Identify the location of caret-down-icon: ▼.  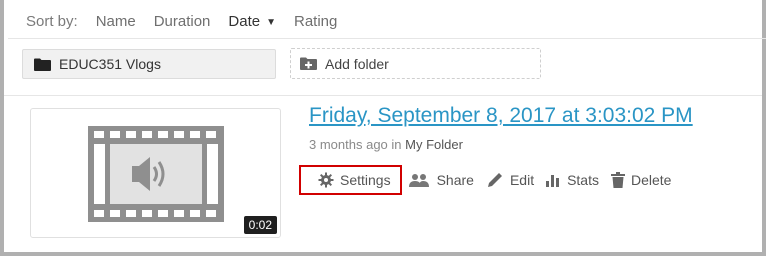
(271, 22).